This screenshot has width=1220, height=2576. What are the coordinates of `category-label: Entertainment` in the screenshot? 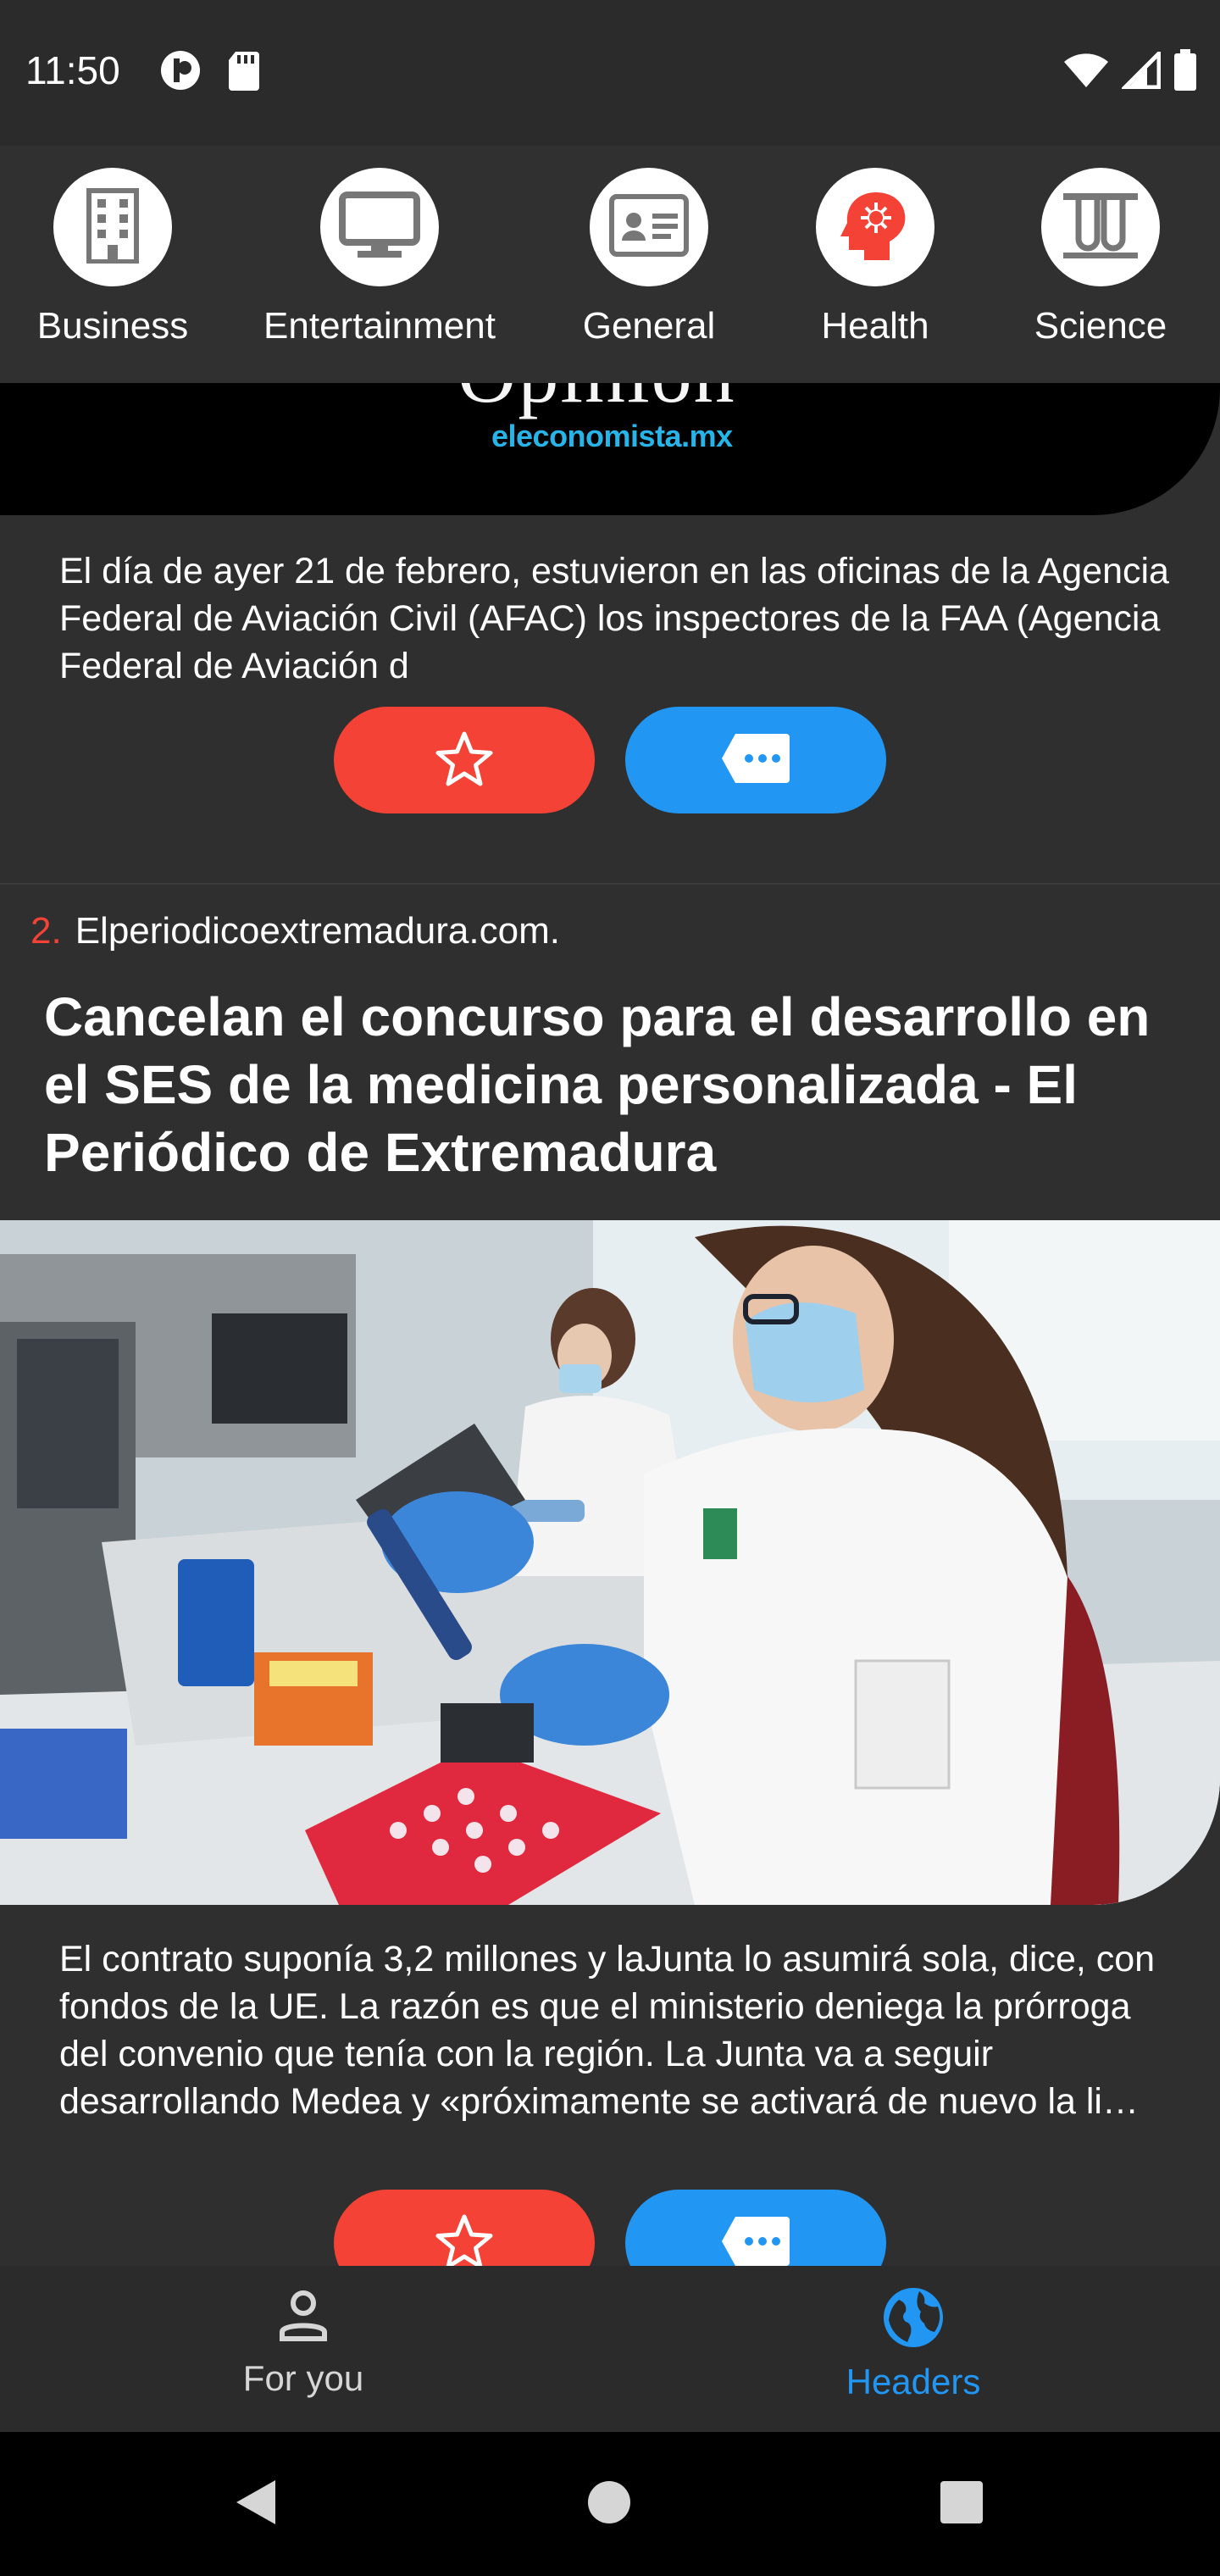 It's located at (379, 326).